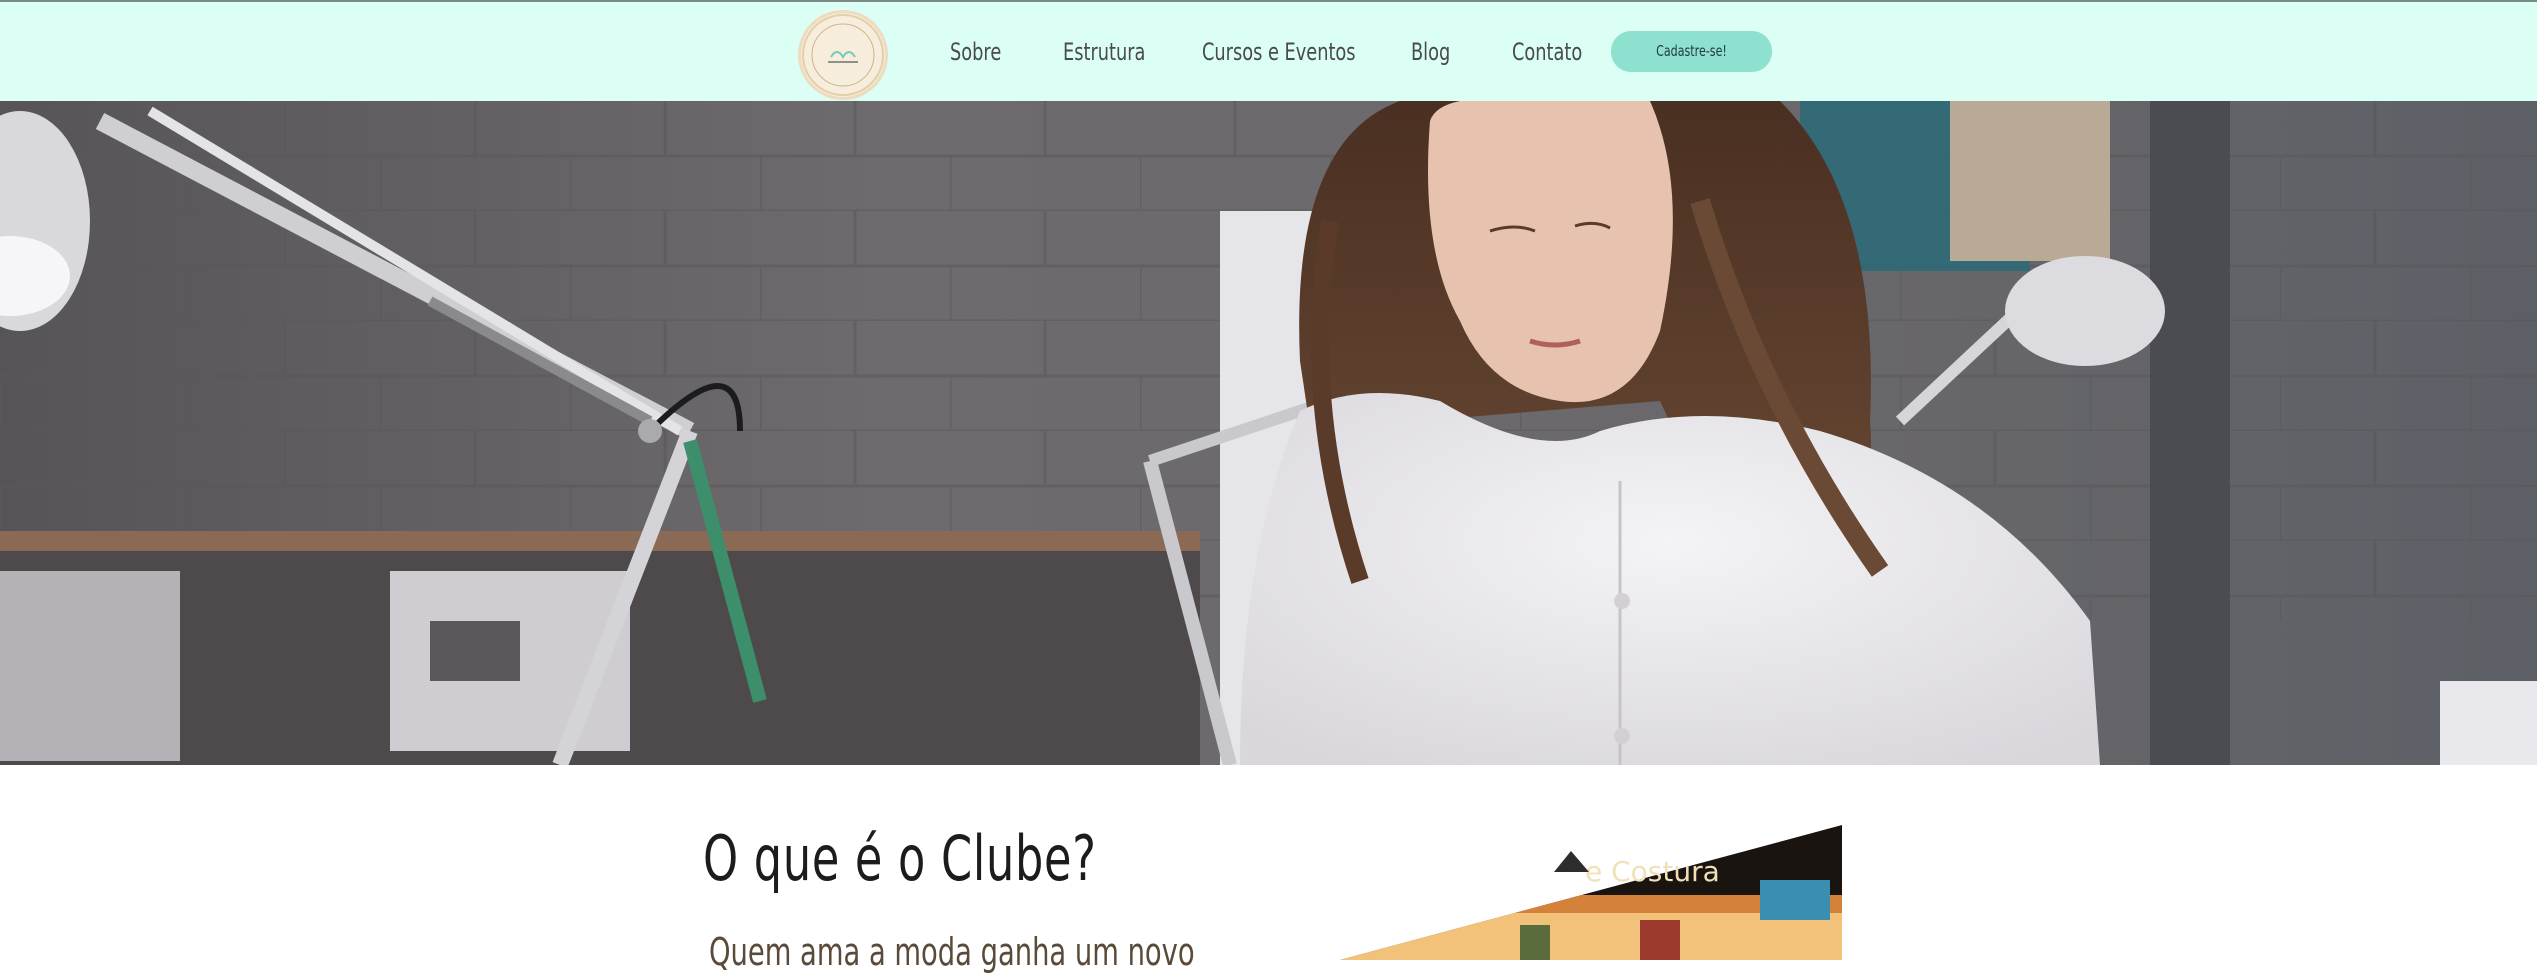  I want to click on nav-item-contato: Contato, so click(1547, 52).